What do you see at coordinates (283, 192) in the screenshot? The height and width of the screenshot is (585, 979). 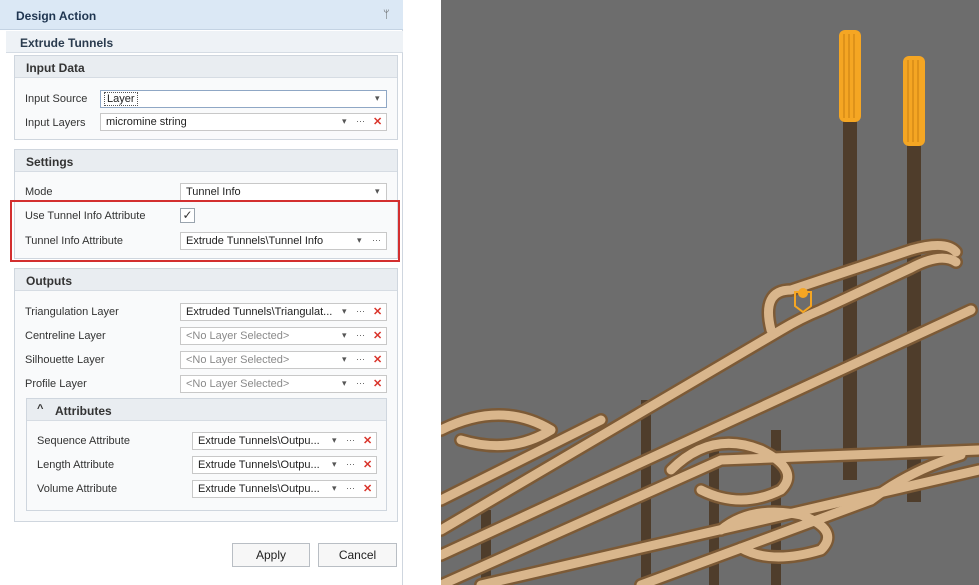 I see `mode-select: Tunnel Info ▾` at bounding box center [283, 192].